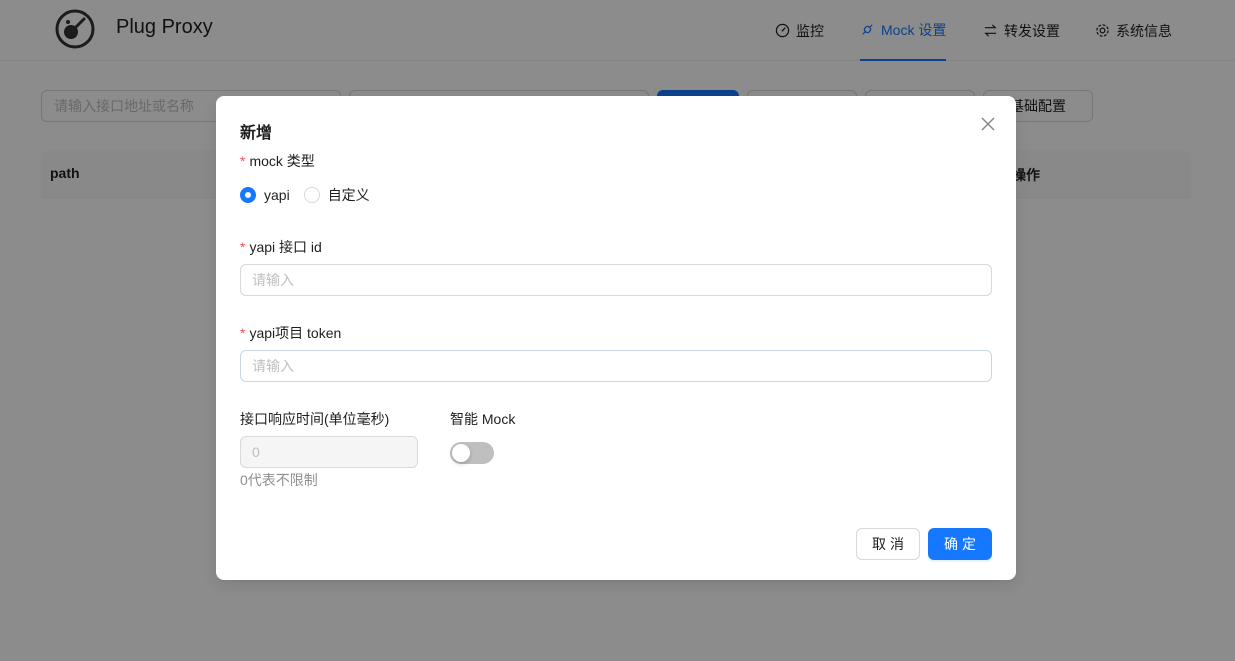 The height and width of the screenshot is (661, 1235). I want to click on radio-unchecked-icon, so click(311, 195).